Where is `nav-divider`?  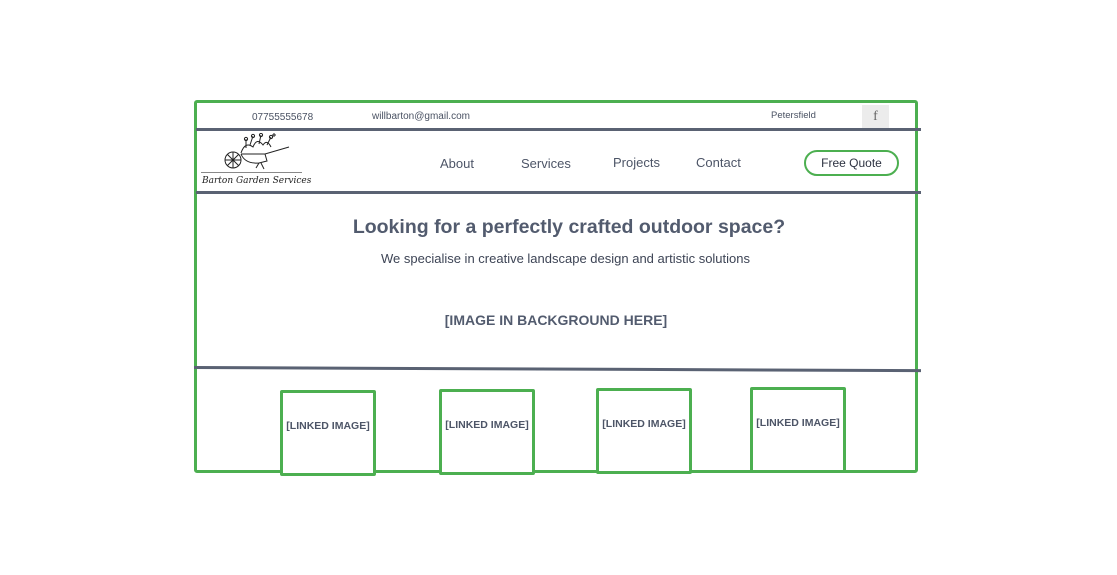
nav-divider is located at coordinates (558, 192).